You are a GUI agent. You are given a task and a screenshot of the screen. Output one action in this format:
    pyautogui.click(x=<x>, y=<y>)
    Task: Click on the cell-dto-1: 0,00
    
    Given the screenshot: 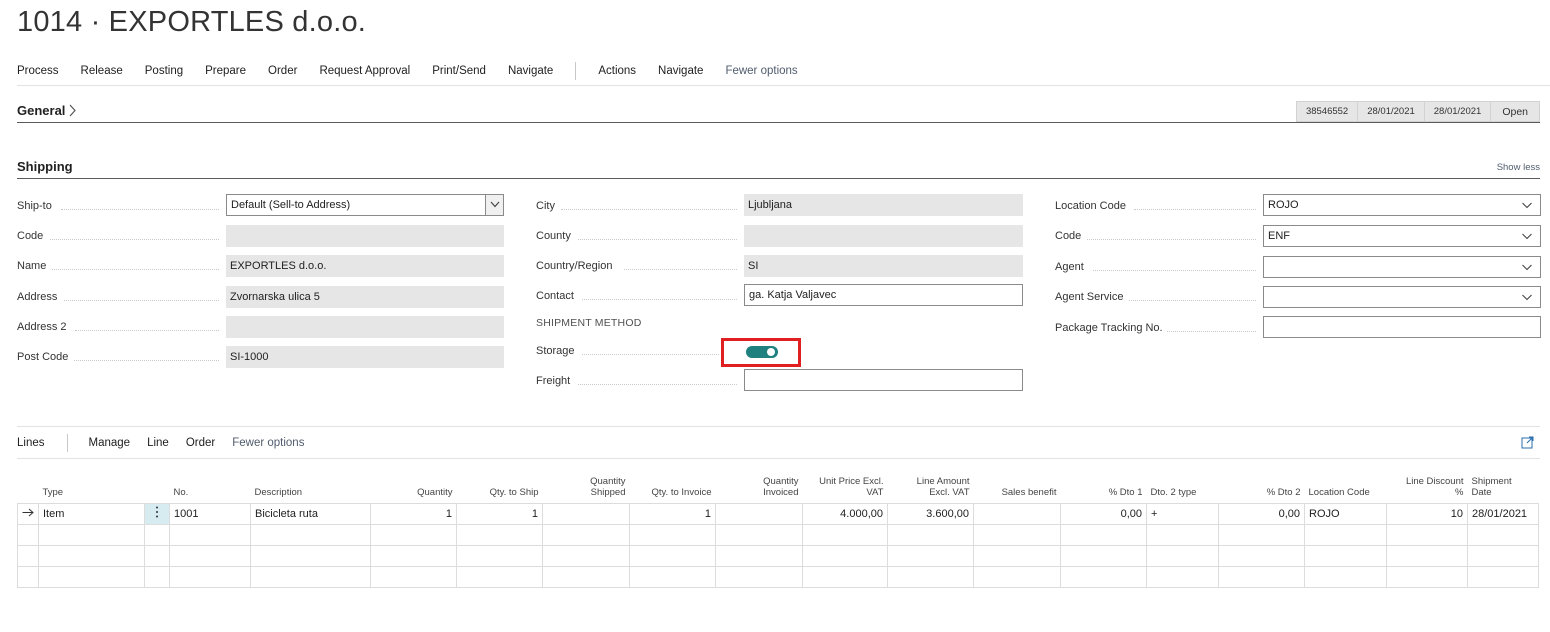 What is the action you would take?
    pyautogui.click(x=1103, y=513)
    